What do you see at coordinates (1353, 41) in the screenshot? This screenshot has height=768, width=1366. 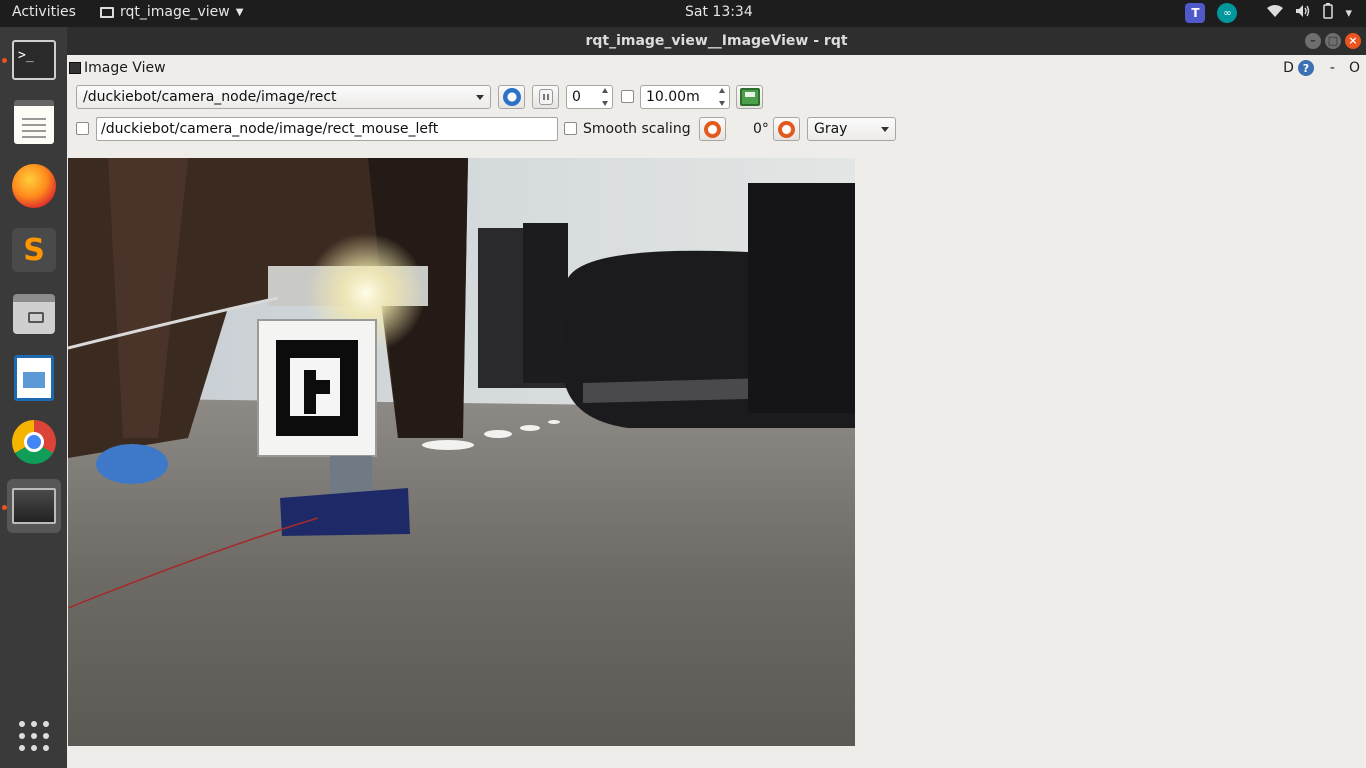 I see `close-window-button: ×` at bounding box center [1353, 41].